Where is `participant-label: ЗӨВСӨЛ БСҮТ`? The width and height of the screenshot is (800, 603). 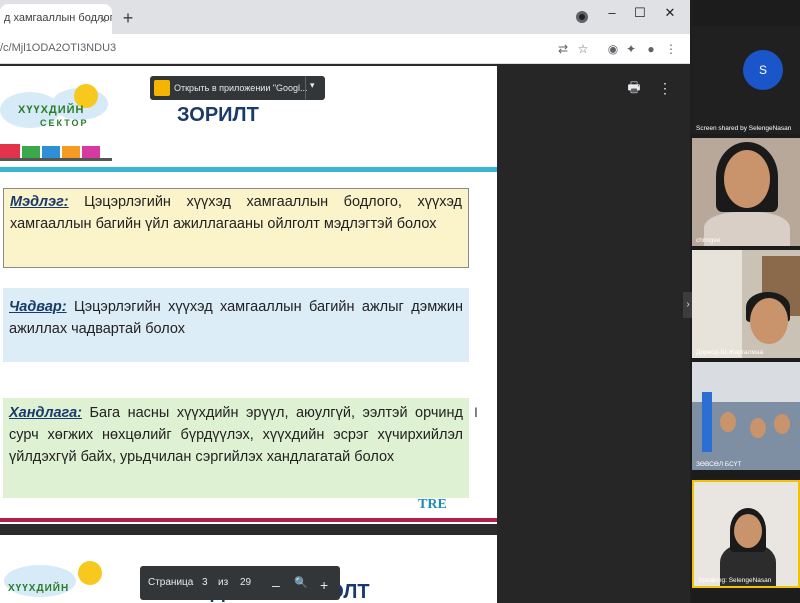
participant-label: ЗӨВСӨЛ БСҮТ is located at coordinates (719, 464).